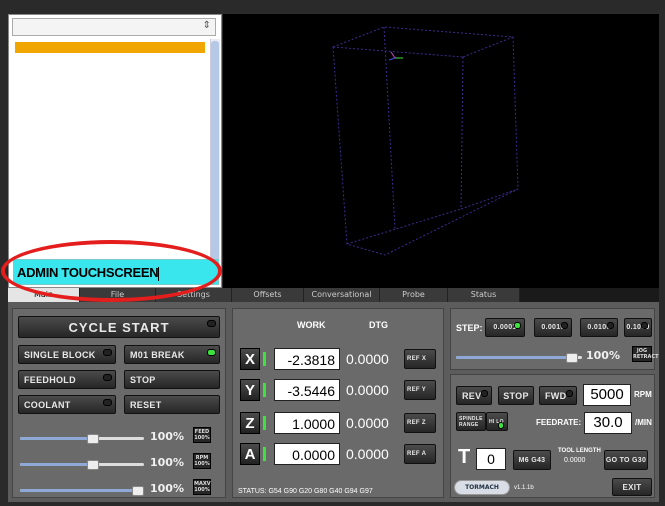 The image size is (665, 506). Describe the element at coordinates (250, 359) in the screenshot. I see `x-axis-button: X` at that location.